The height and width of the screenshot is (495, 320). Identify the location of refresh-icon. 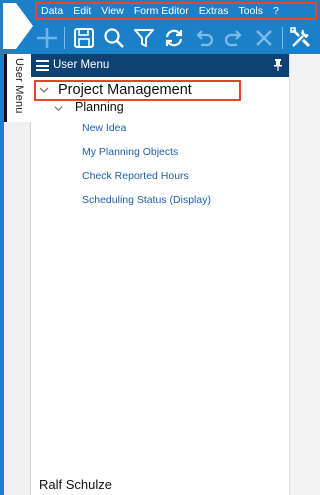
(174, 38).